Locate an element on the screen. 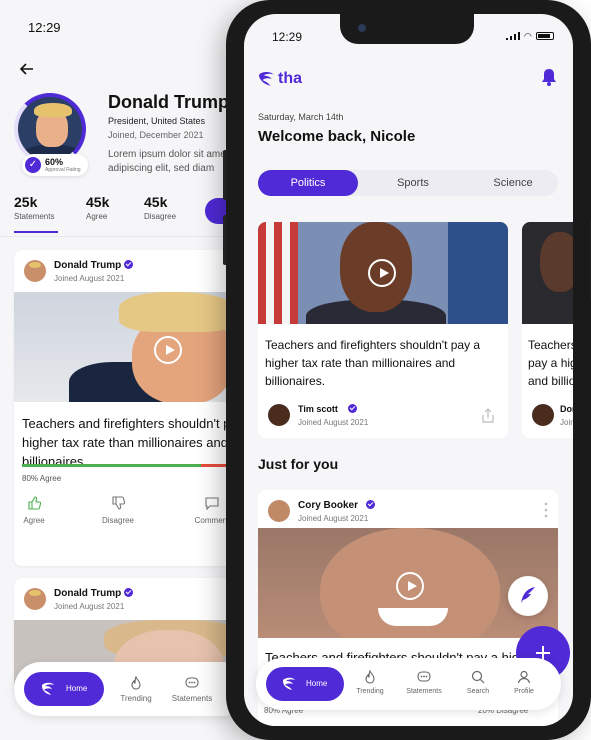  agree-progress-bar is located at coordinates (134, 465).